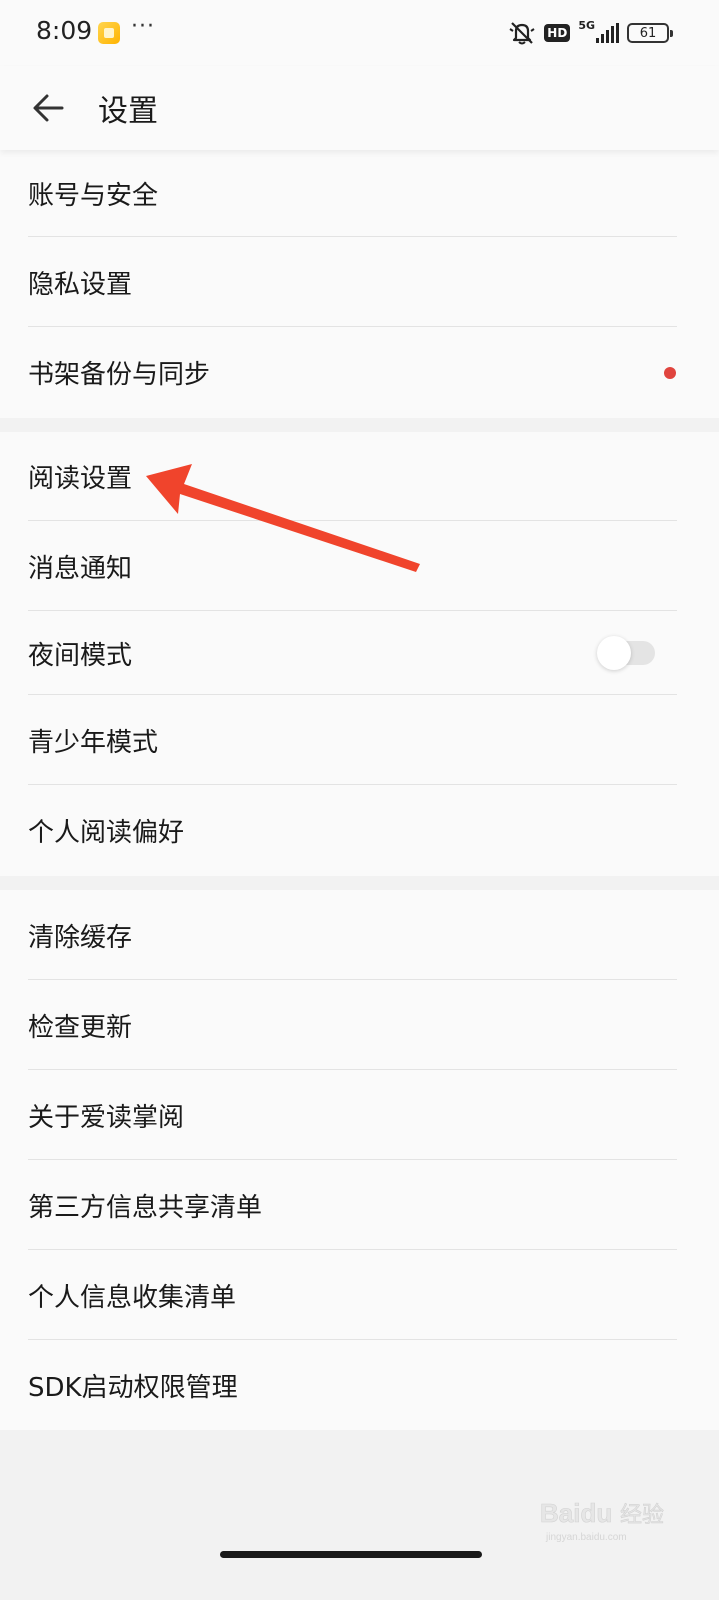 The width and height of the screenshot is (719, 1600). What do you see at coordinates (614, 653) in the screenshot?
I see `toggle-knob` at bounding box center [614, 653].